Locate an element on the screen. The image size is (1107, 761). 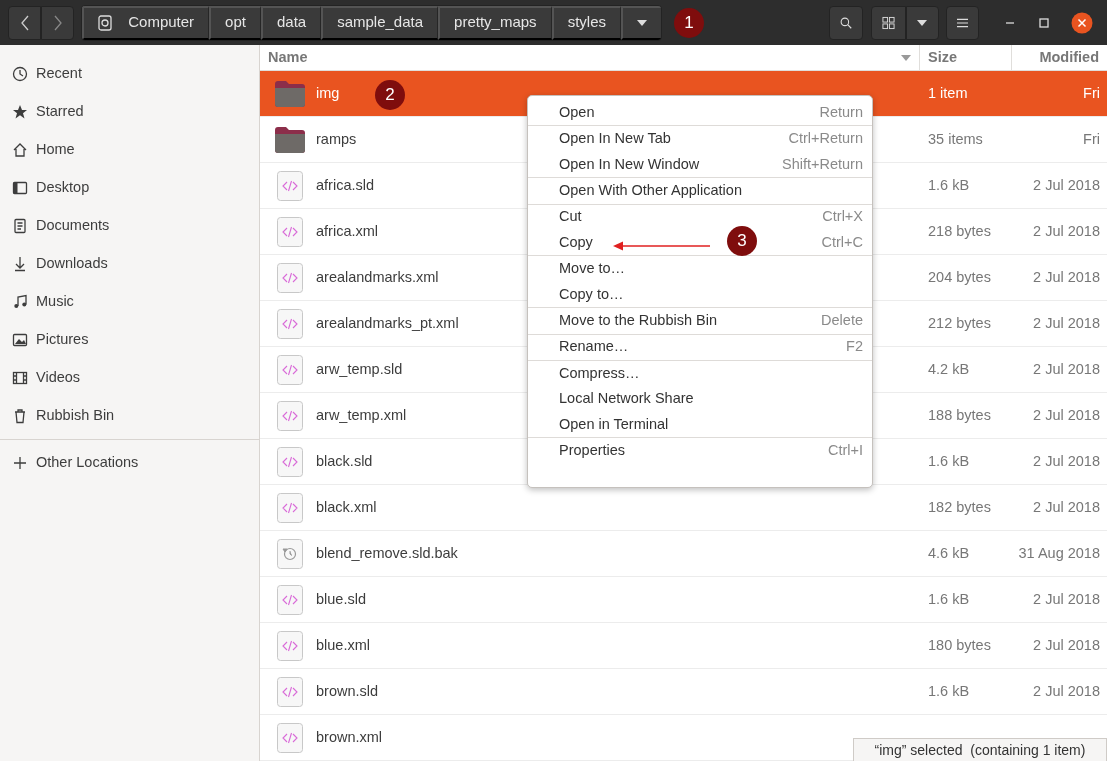
shortcut-hint: Ctrl+Return is located at coordinates (825, 139).